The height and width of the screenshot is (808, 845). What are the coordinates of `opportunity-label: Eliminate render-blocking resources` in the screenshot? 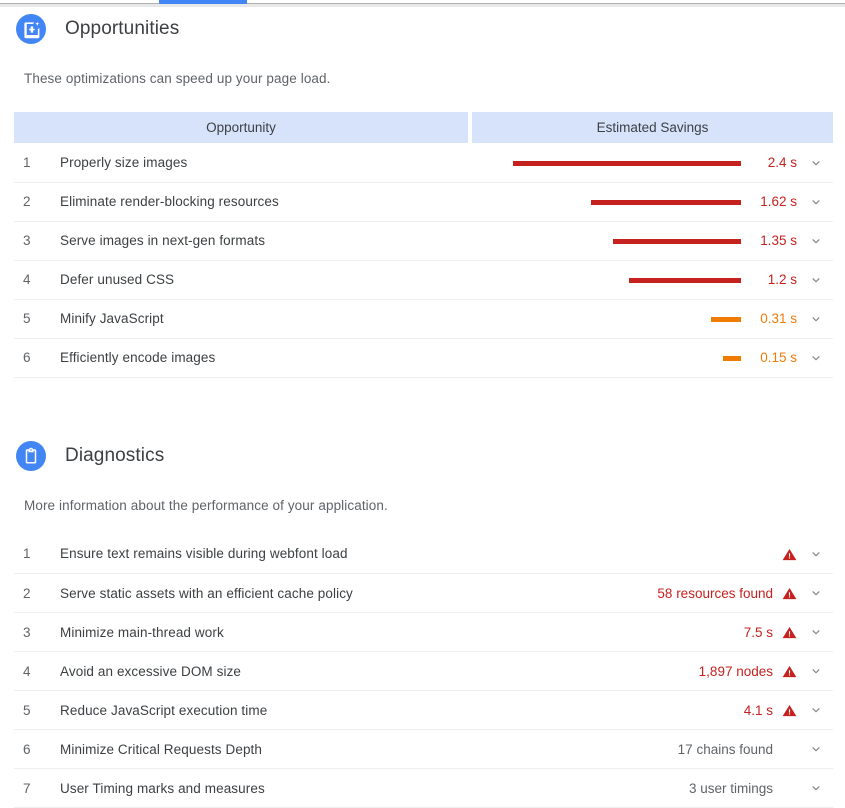 It's located at (258, 201).